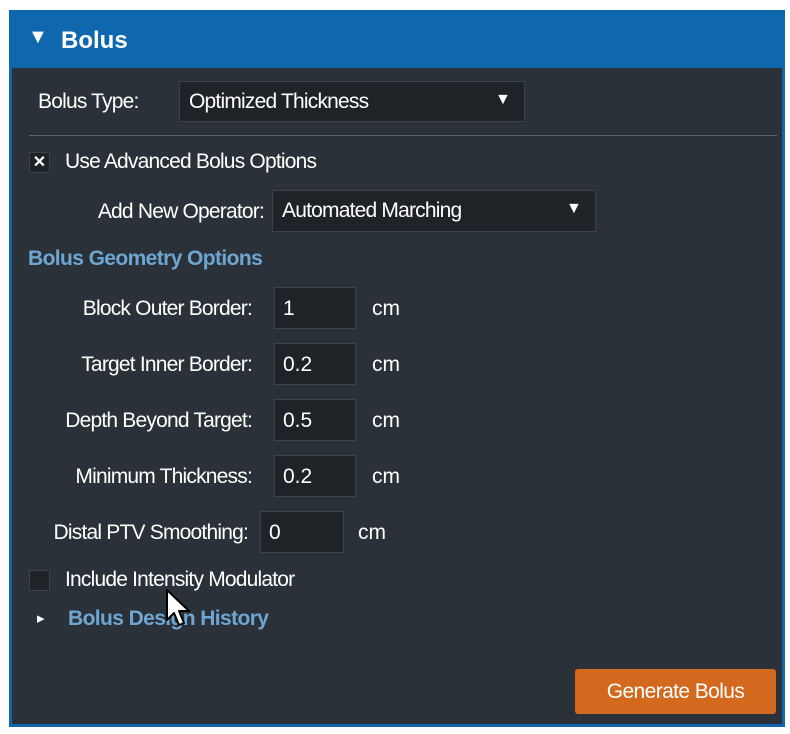 This screenshot has height=734, width=790. I want to click on generate-bolus-button: Generate Bolus, so click(675, 691).